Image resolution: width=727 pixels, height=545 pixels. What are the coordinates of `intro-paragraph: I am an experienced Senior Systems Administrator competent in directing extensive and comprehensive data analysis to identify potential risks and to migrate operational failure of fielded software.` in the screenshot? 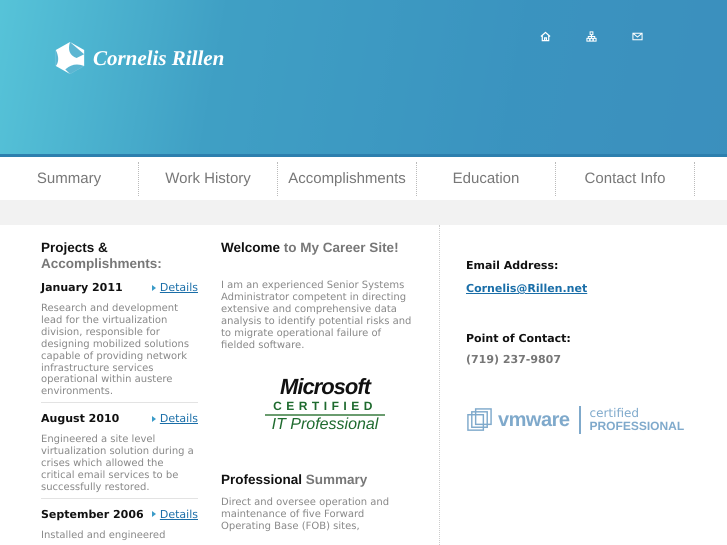 It's located at (316, 316).